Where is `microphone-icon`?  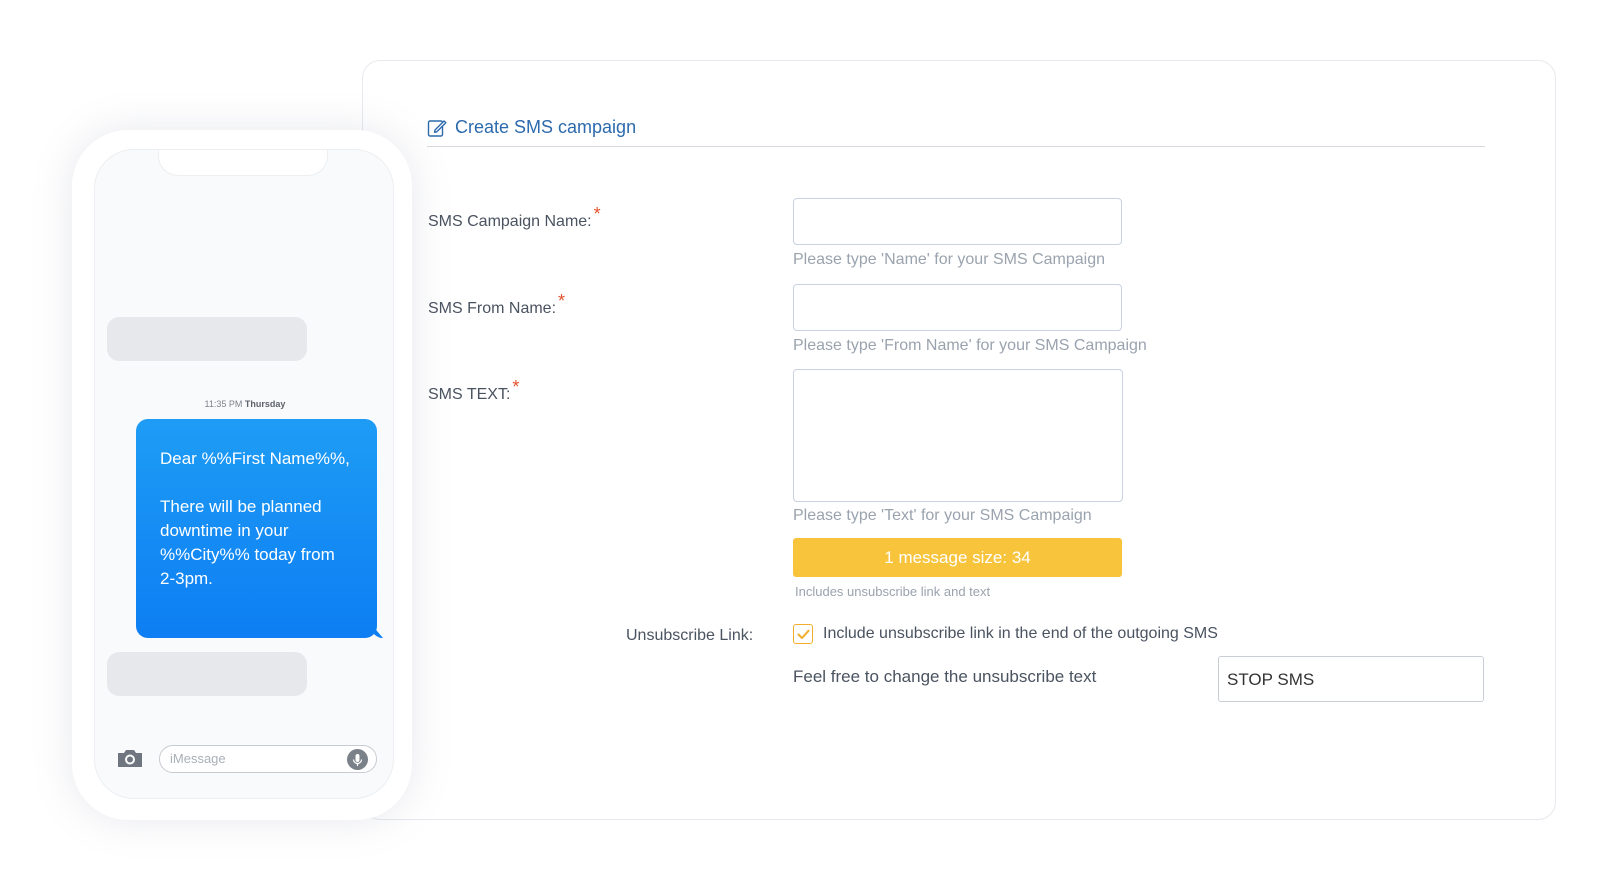 microphone-icon is located at coordinates (357, 759).